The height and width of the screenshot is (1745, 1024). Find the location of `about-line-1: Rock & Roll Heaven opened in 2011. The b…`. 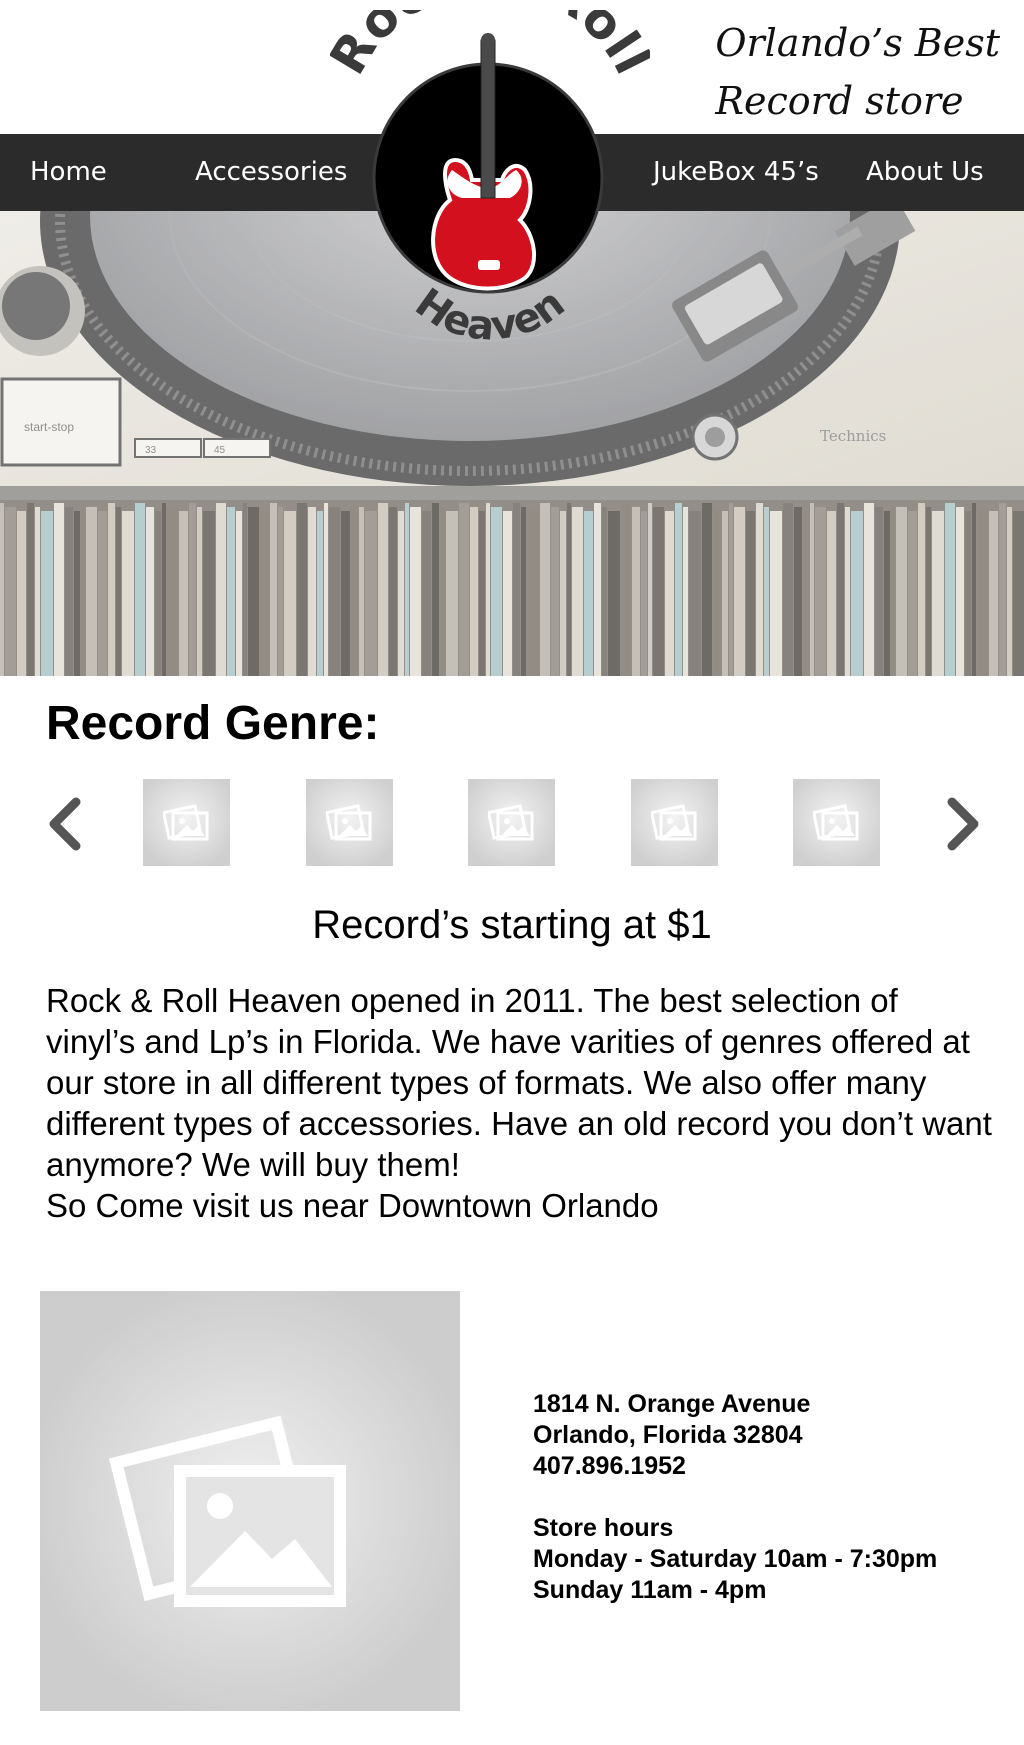

about-line-1: Rock & Roll Heaven opened in 2011. The b… is located at coordinates (472, 1000).